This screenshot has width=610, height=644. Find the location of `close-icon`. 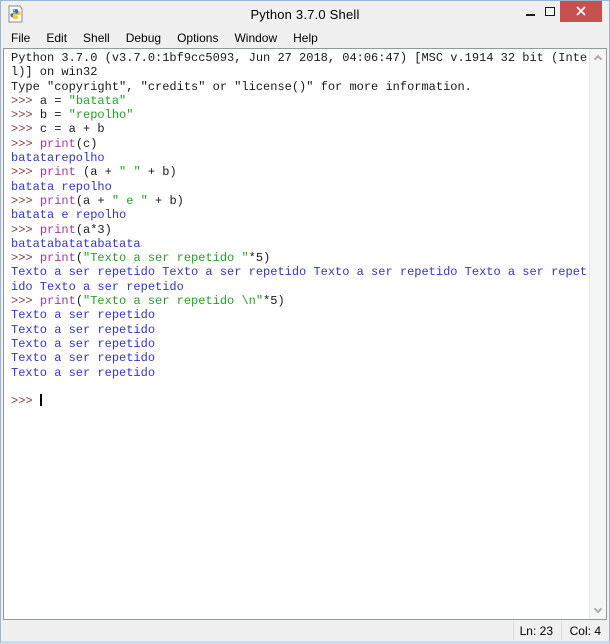

close-icon is located at coordinates (581, 12).